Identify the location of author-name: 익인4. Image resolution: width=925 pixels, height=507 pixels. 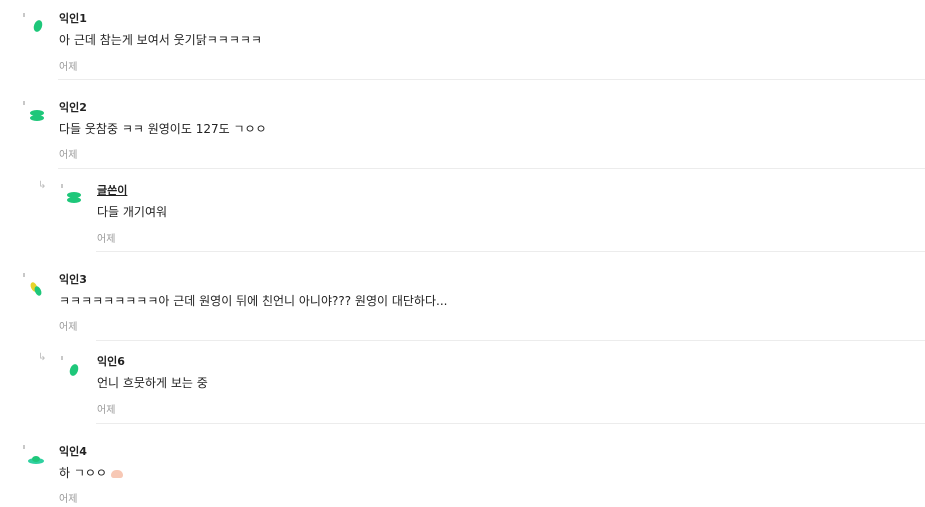
(73, 451).